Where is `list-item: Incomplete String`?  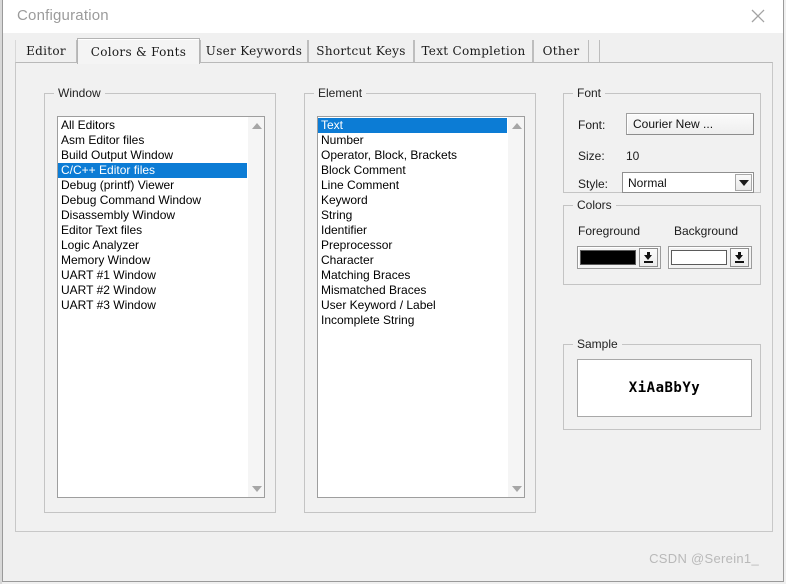 list-item: Incomplete String is located at coordinates (412, 320).